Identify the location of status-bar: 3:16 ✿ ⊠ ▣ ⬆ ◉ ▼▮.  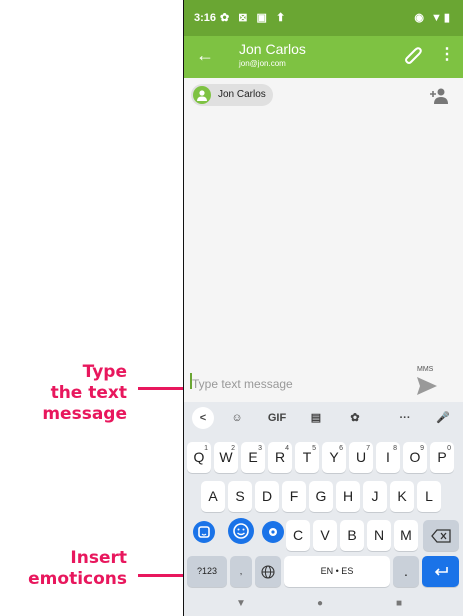
(323, 18).